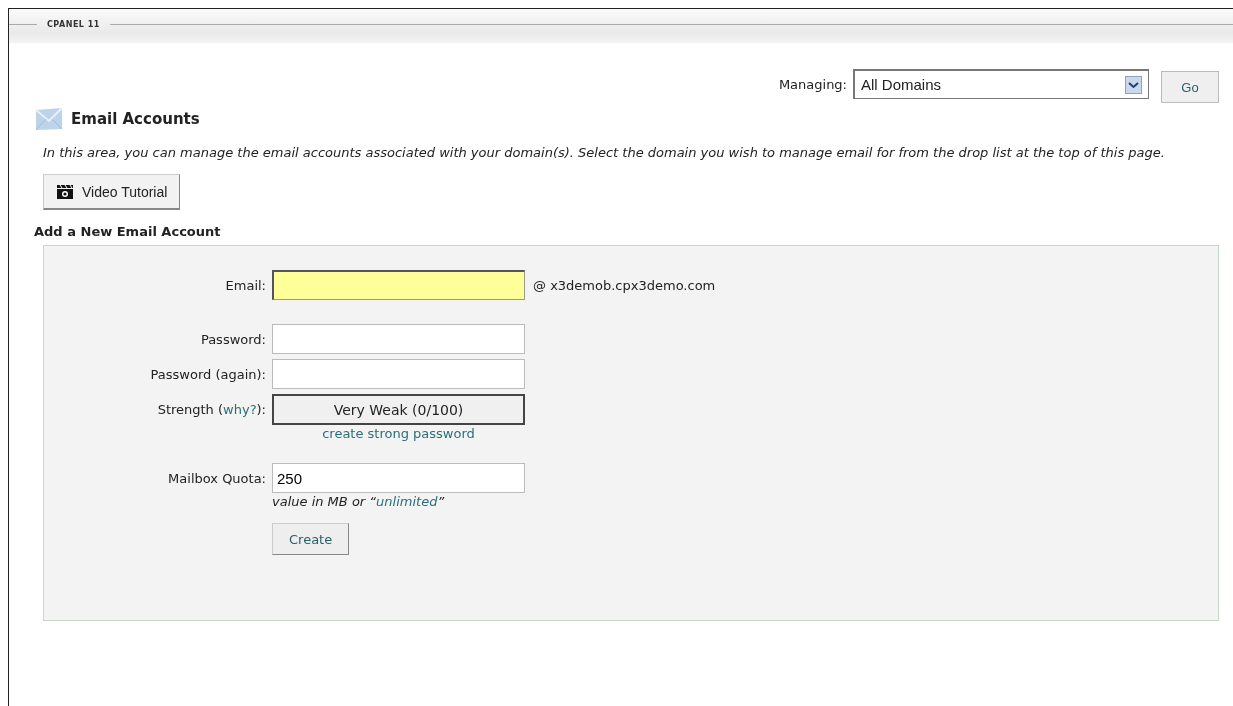 This screenshot has height=706, width=1233. What do you see at coordinates (358, 501) in the screenshot?
I see `quota-hint: value in MB or “unlimited”` at bounding box center [358, 501].